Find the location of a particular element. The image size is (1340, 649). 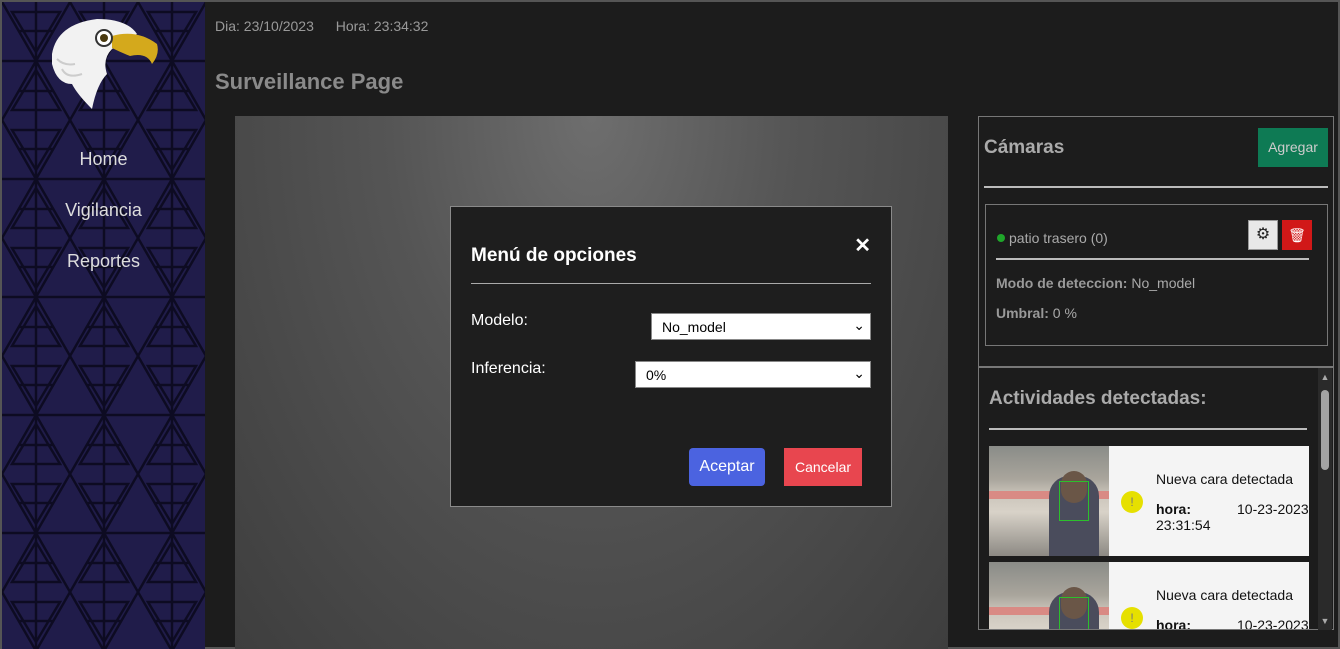

sidebar-item-vigilancia: Vigilancia is located at coordinates (103, 223).